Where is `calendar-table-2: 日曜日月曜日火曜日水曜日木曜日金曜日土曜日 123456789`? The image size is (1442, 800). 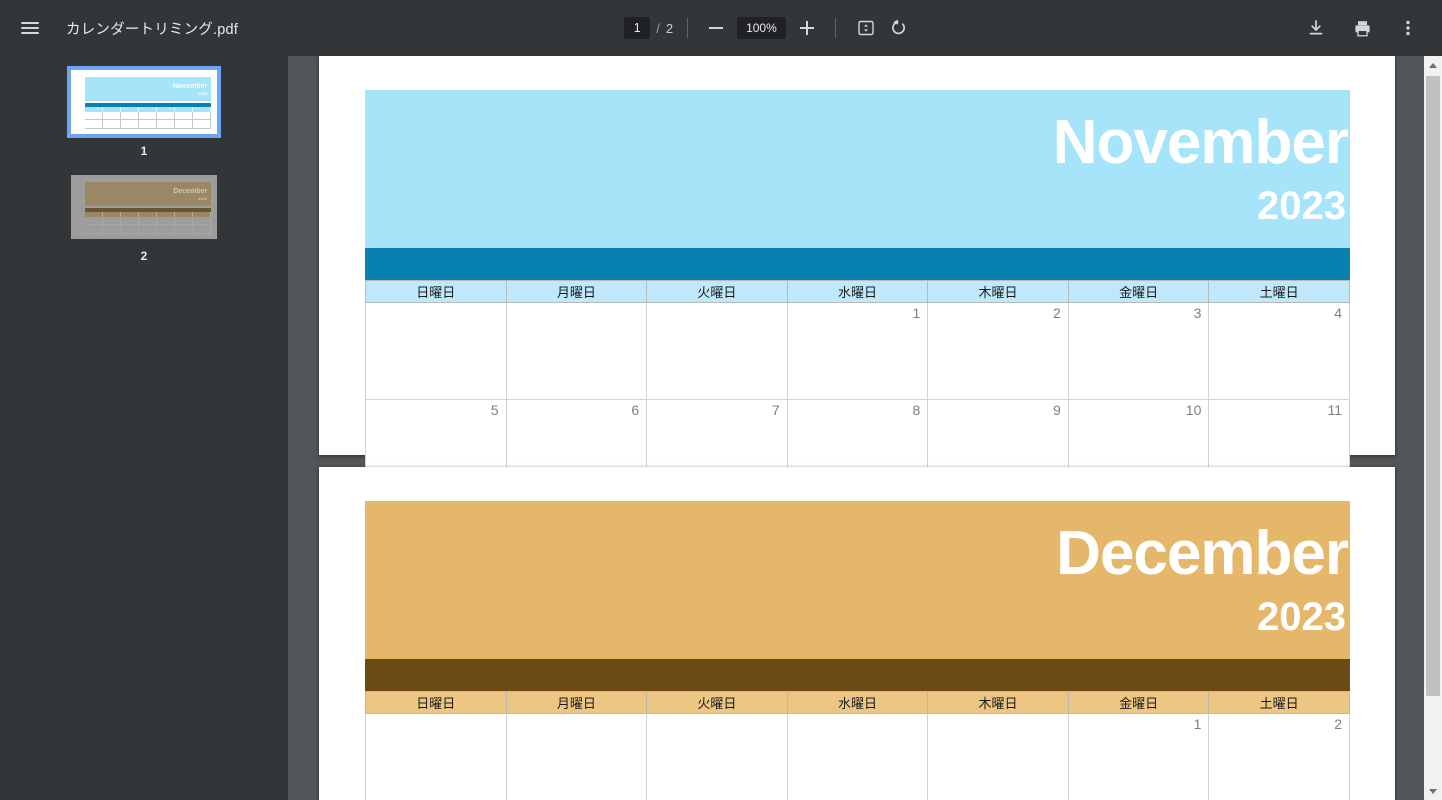 calendar-table-2: 日曜日月曜日火曜日水曜日木曜日金曜日土曜日 123456789 is located at coordinates (857, 745).